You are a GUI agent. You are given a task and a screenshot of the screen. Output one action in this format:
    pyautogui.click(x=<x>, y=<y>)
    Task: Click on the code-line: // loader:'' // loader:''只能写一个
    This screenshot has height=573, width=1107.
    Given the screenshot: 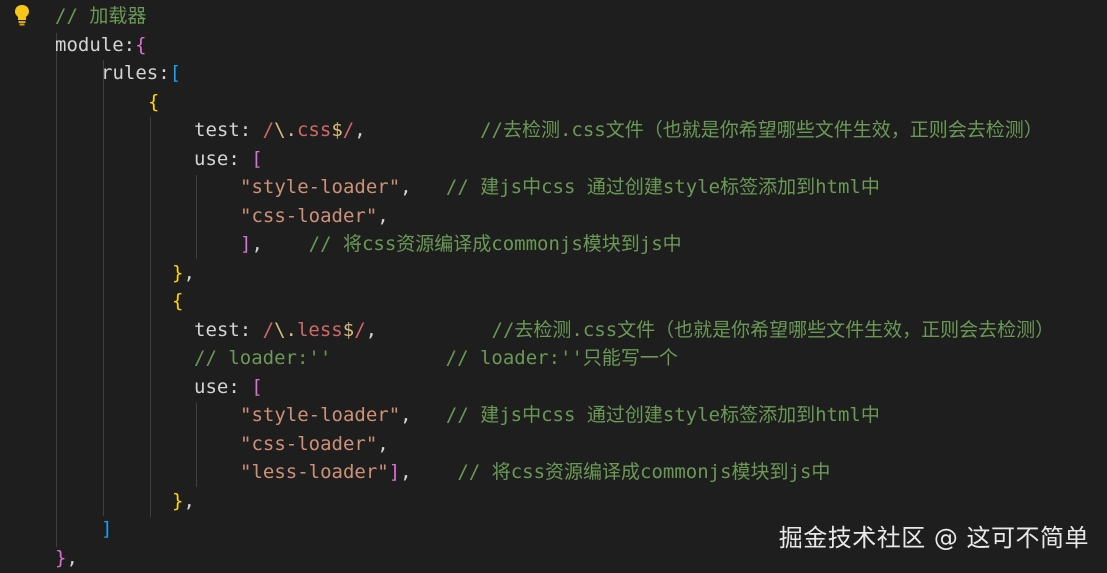 What is the action you would take?
    pyautogui.click(x=436, y=358)
    